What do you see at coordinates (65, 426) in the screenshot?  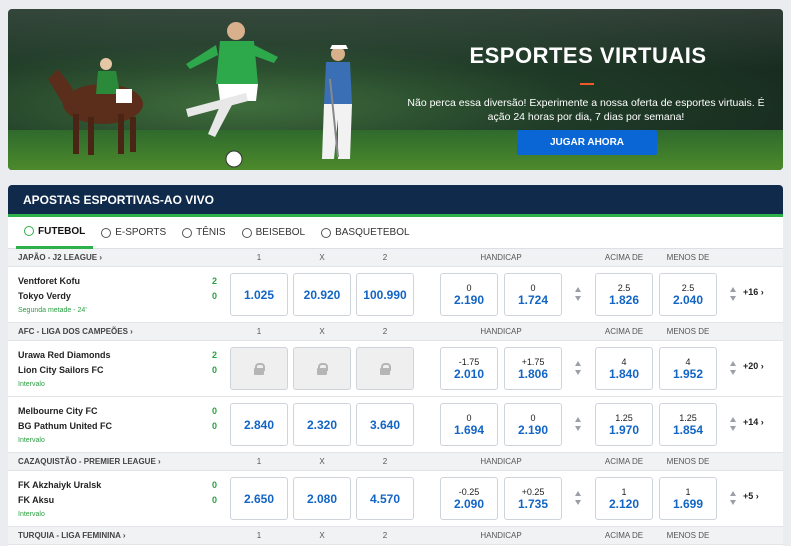 I see `away-team-name: BG Pathum United FC` at bounding box center [65, 426].